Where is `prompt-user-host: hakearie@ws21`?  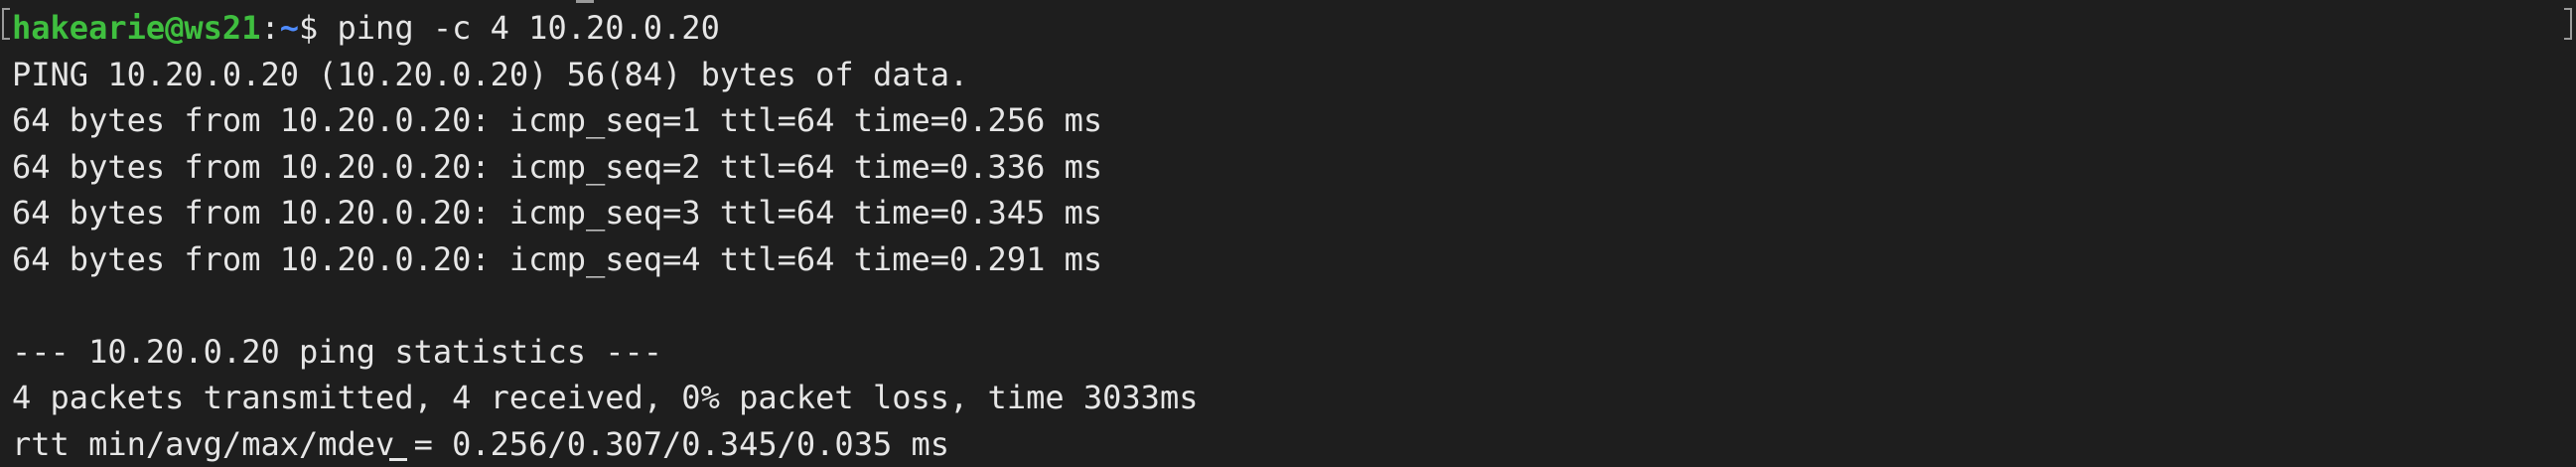
prompt-user-host: hakearie@ws21 is located at coordinates (136, 28).